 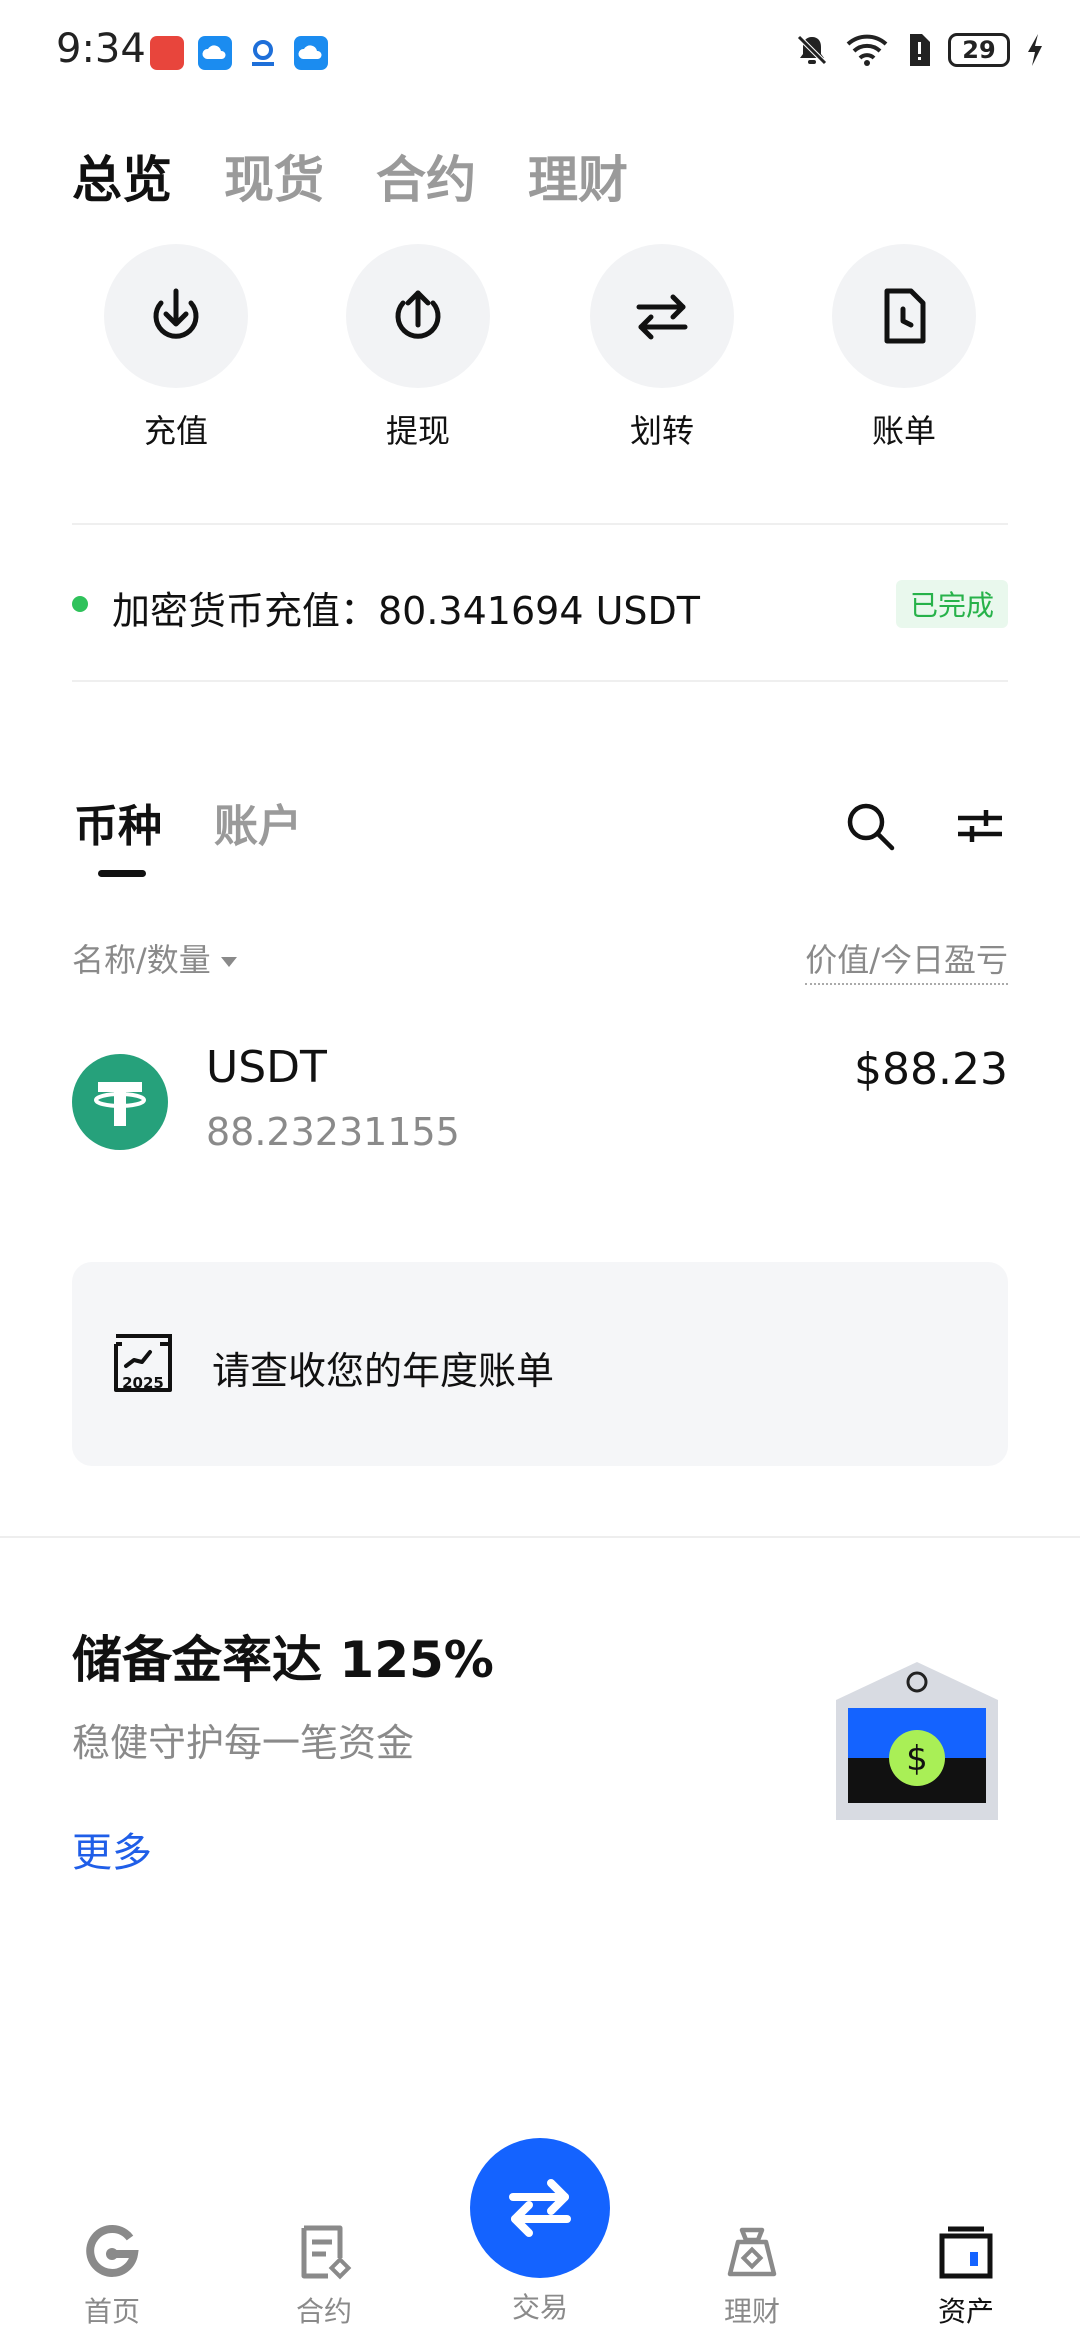 I want to click on mute-bell-icon, so click(x=812, y=50).